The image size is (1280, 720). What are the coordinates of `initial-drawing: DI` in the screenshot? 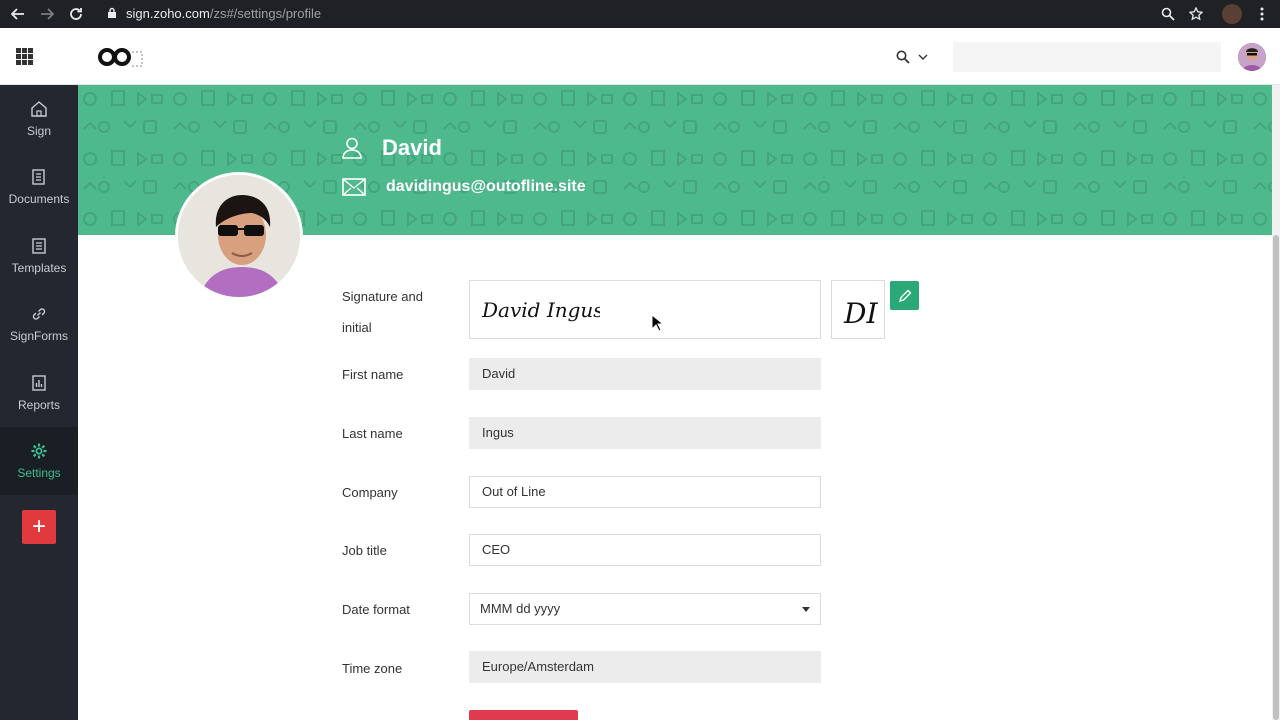 It's located at (860, 313).